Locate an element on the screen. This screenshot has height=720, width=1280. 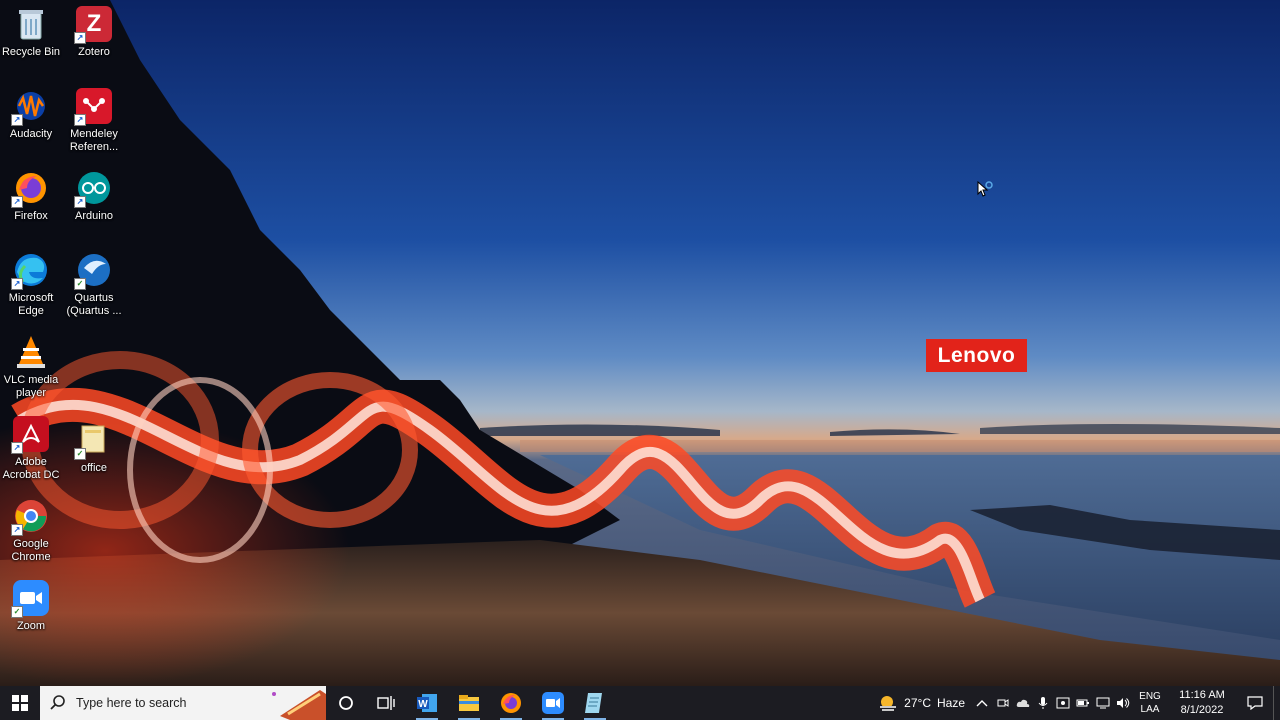
zoom-icon is located at coordinates (553, 703).